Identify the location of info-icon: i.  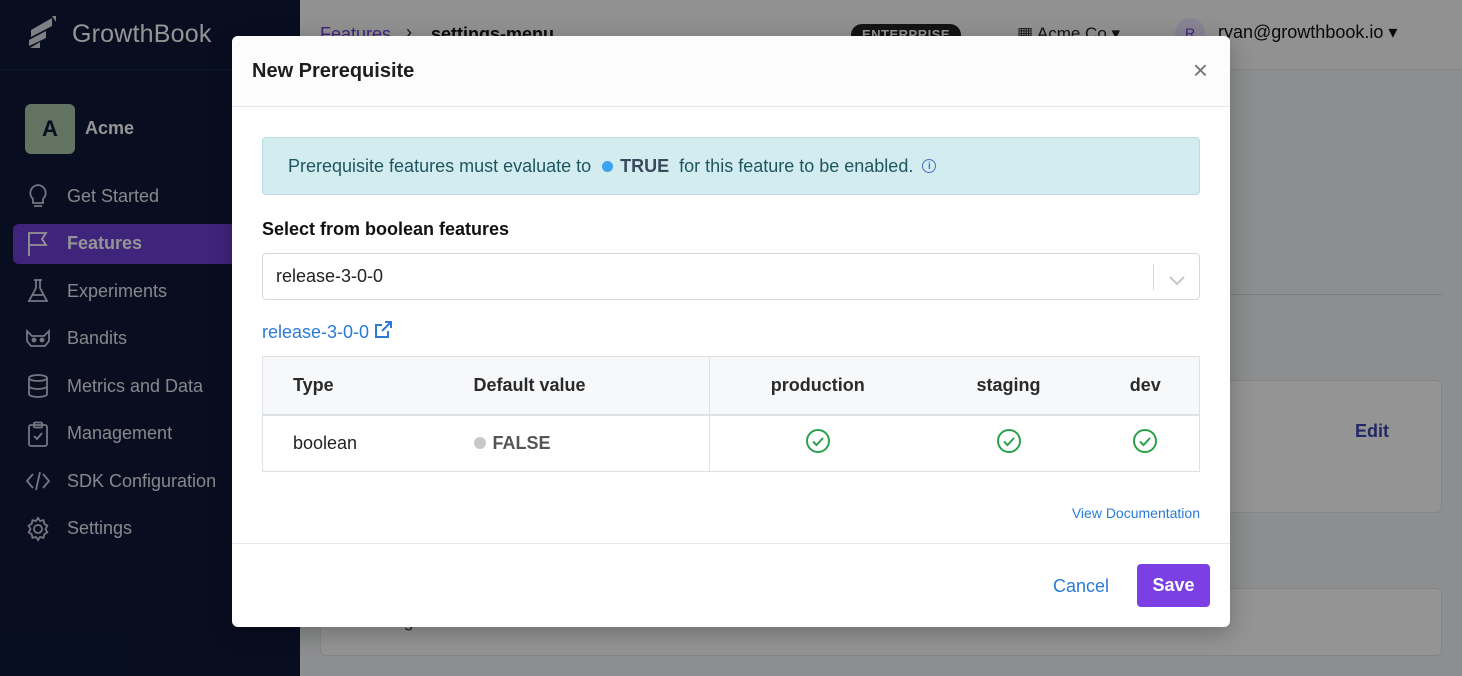
(929, 166).